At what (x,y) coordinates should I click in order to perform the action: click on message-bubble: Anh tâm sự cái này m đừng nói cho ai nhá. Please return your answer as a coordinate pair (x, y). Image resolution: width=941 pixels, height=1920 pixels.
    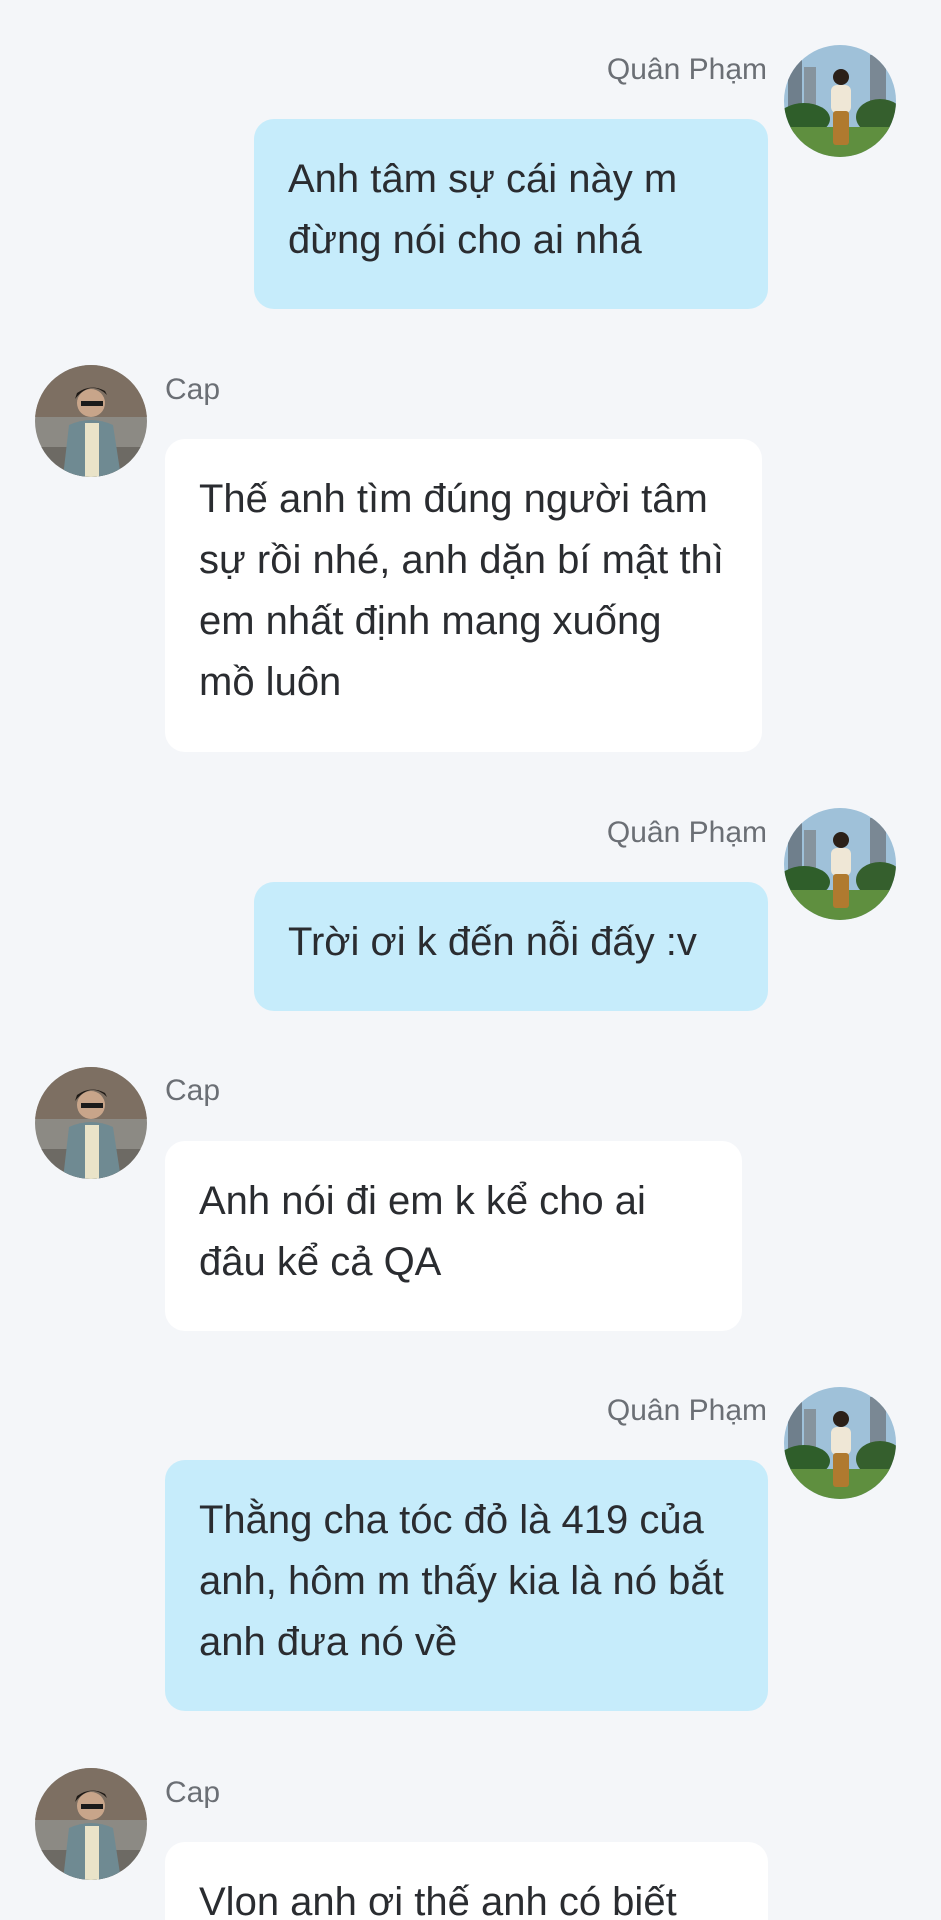
    Looking at the image, I should click on (511, 214).